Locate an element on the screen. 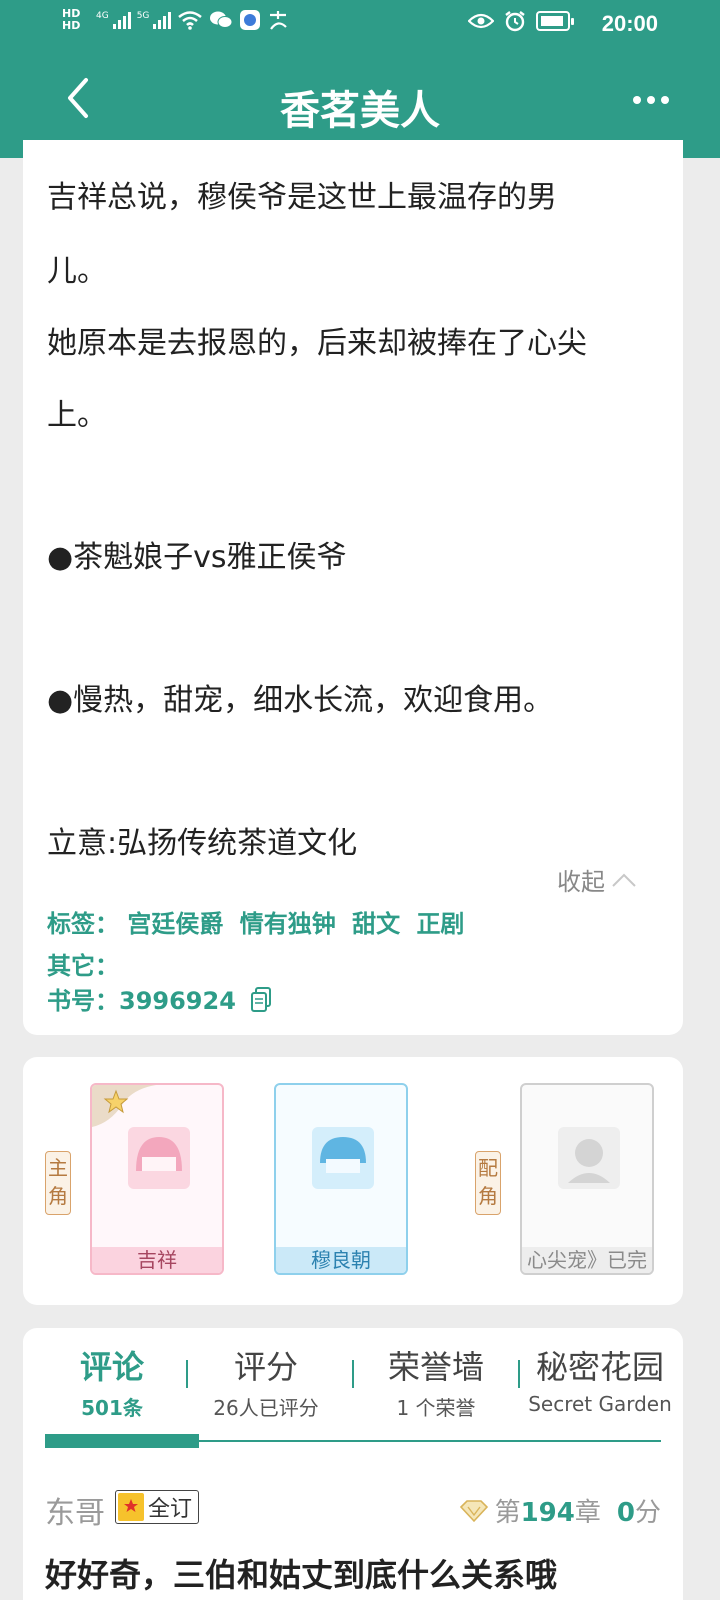 This screenshot has height=1600, width=720. network-type-1: 4G is located at coordinates (102, 16).